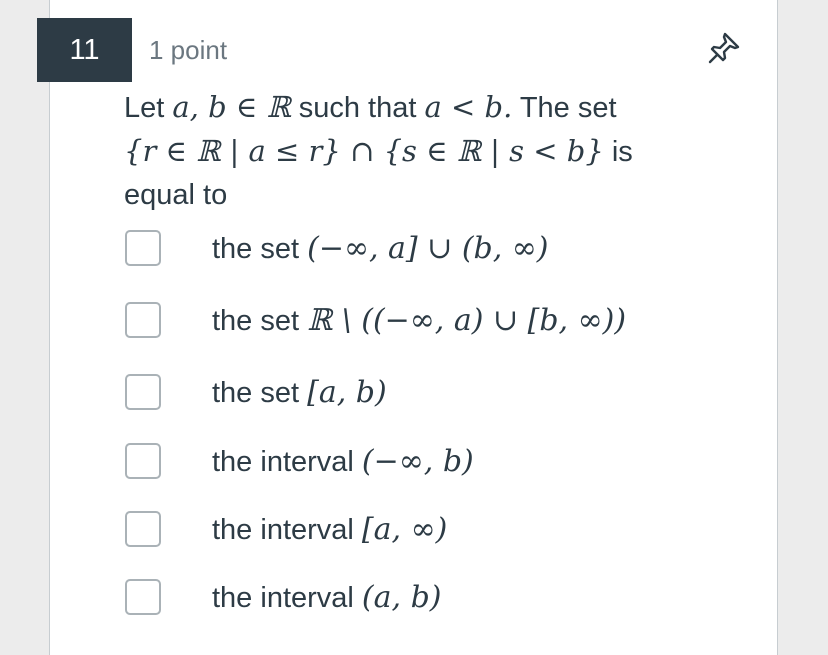 Image resolution: width=828 pixels, height=655 pixels. I want to click on answer-choice: the interval (a, b), so click(283, 597).